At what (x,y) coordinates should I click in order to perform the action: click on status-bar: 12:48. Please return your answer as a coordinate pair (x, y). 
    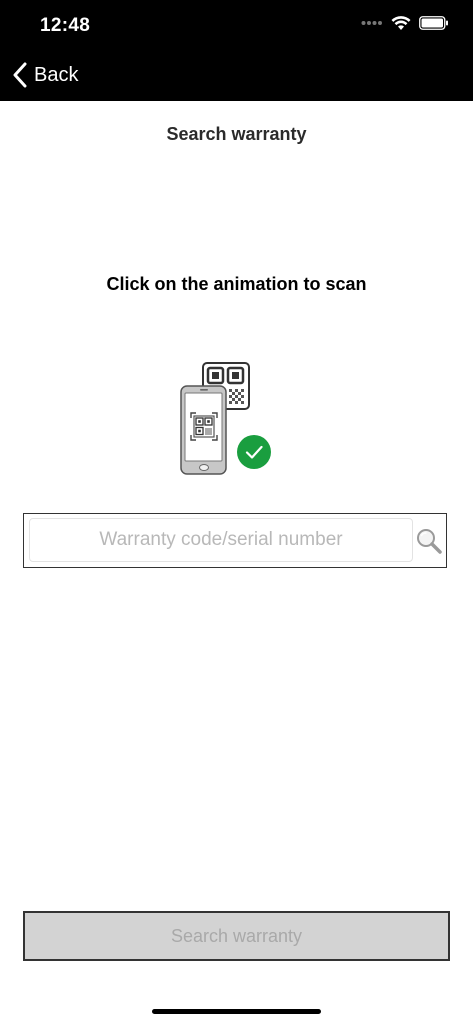
    Looking at the image, I should click on (236, 26).